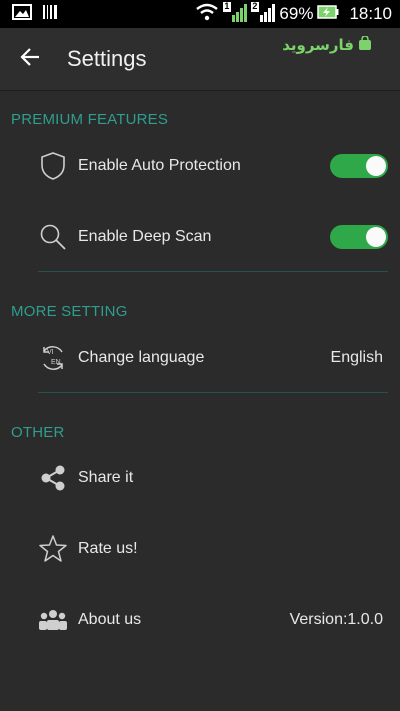  Describe the element at coordinates (336, 619) in the screenshot. I see `version-value: Version:1.0.0` at that location.